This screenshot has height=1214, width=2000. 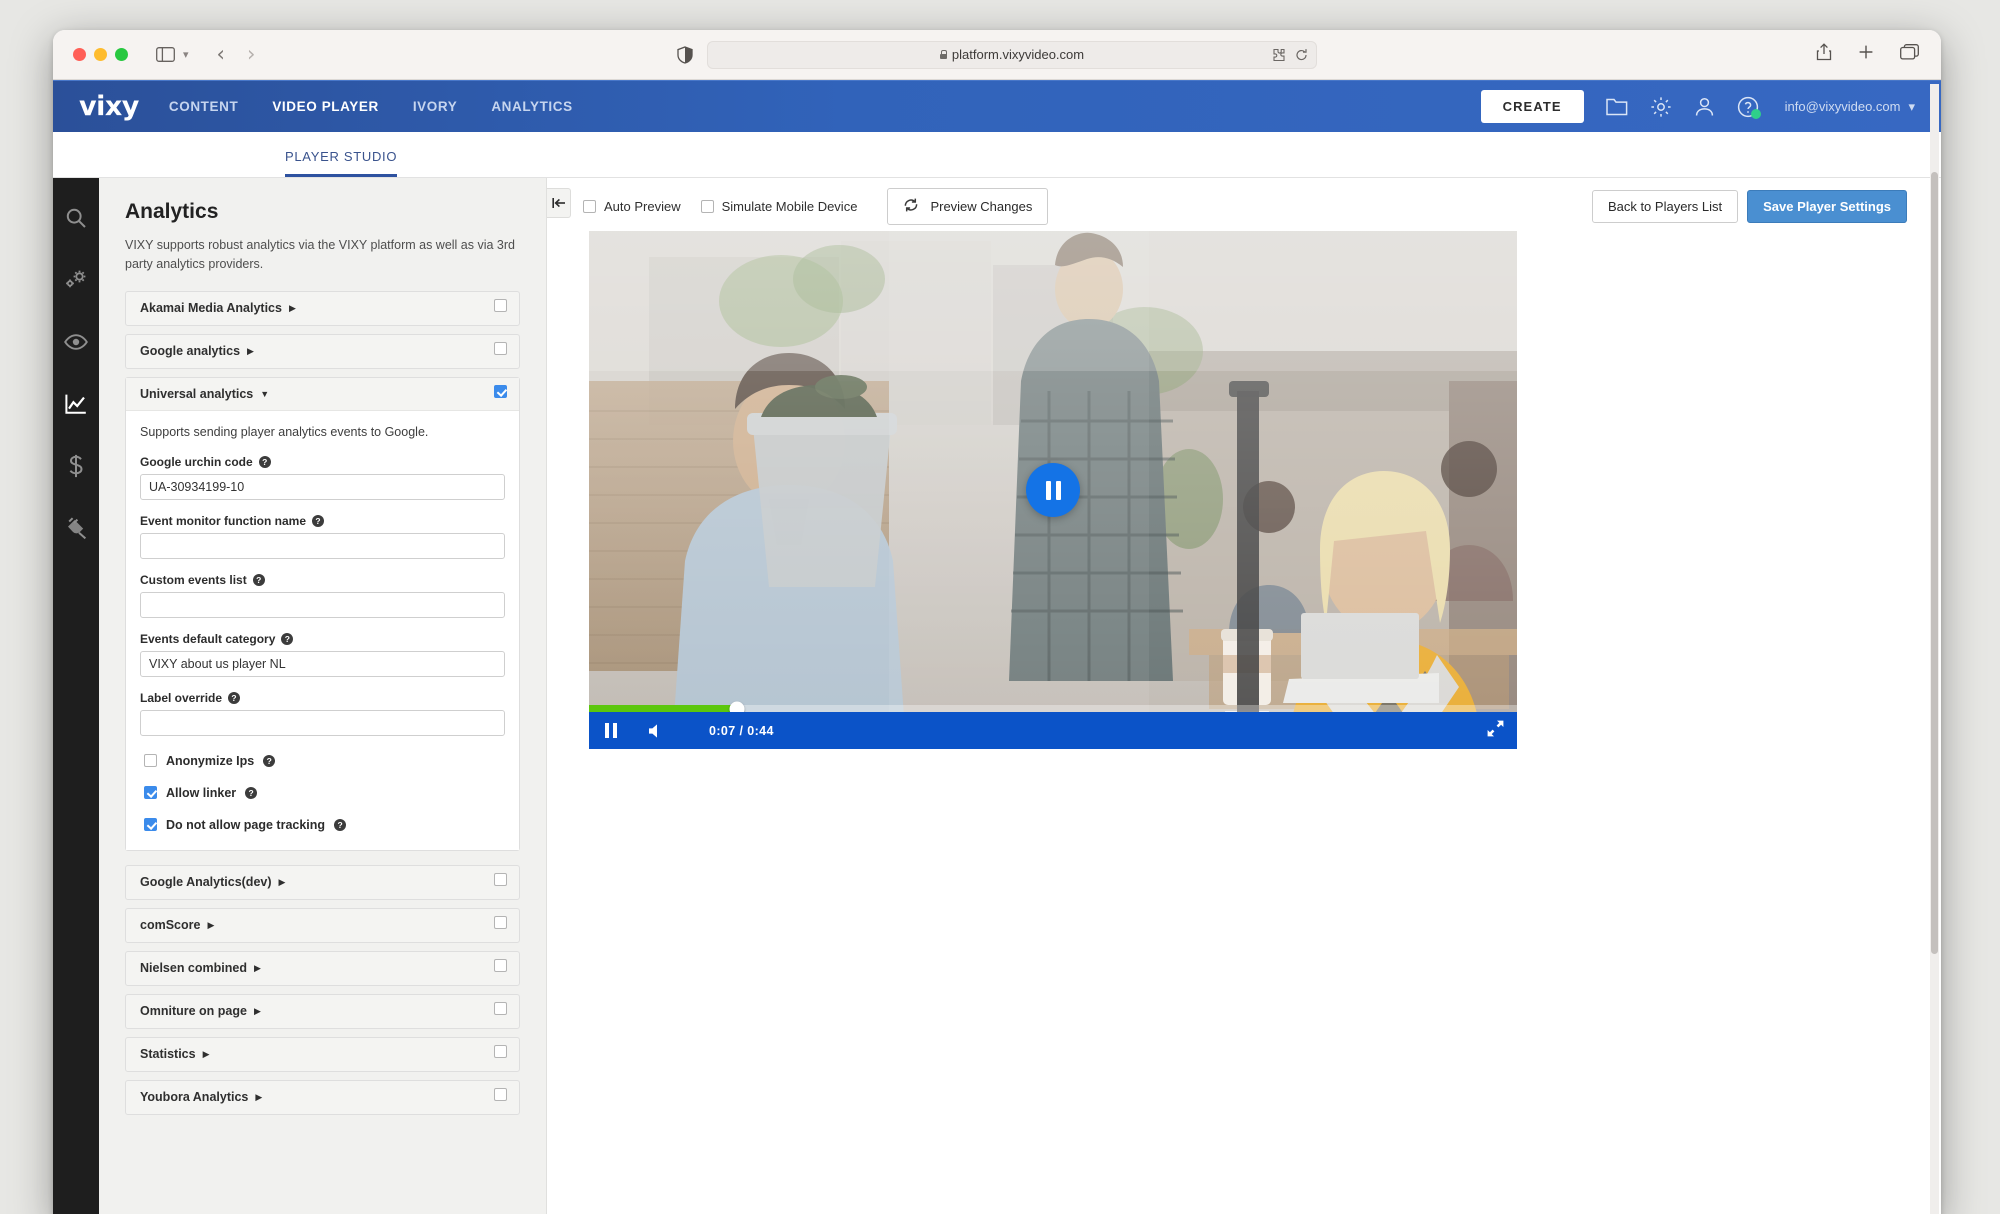 I want to click on accordion-header: Nielsen combined ▶, so click(x=322, y=968).